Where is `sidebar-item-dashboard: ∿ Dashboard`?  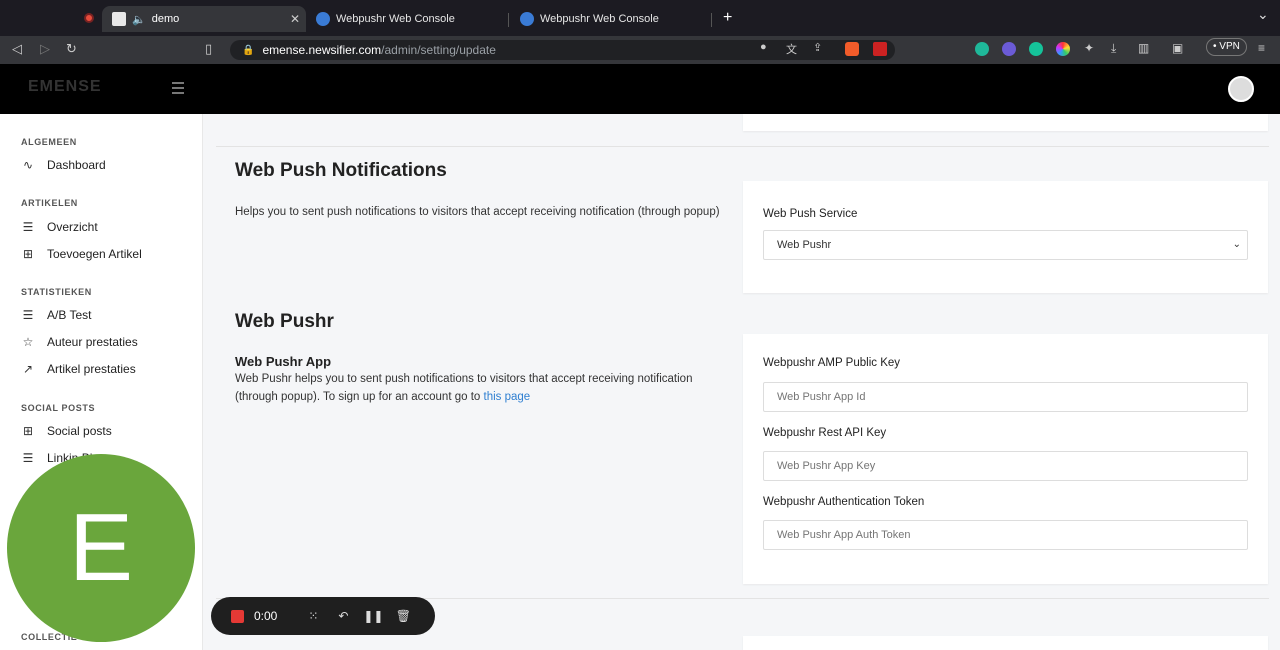 sidebar-item-dashboard: ∿ Dashboard is located at coordinates (63, 165).